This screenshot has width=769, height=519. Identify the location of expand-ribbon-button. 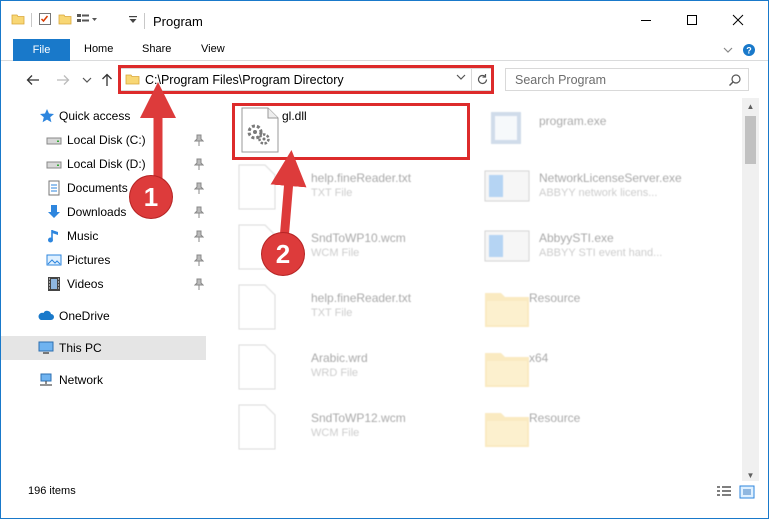
(728, 50).